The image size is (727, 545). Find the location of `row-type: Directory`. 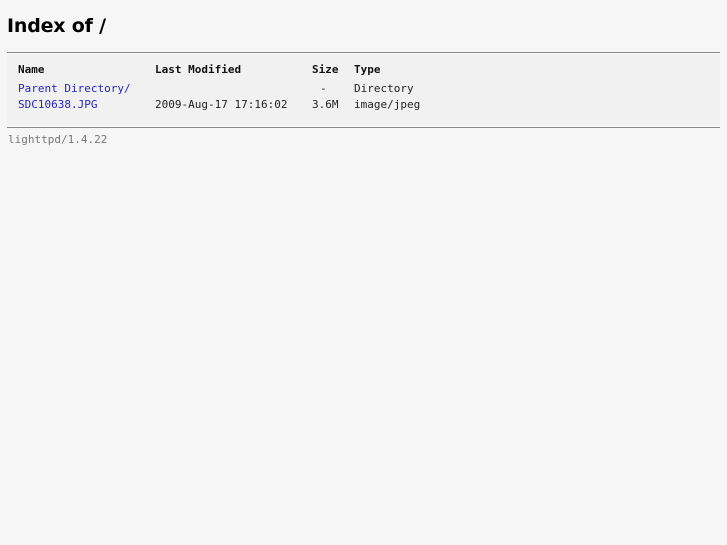

row-type: Directory is located at coordinates (384, 88).